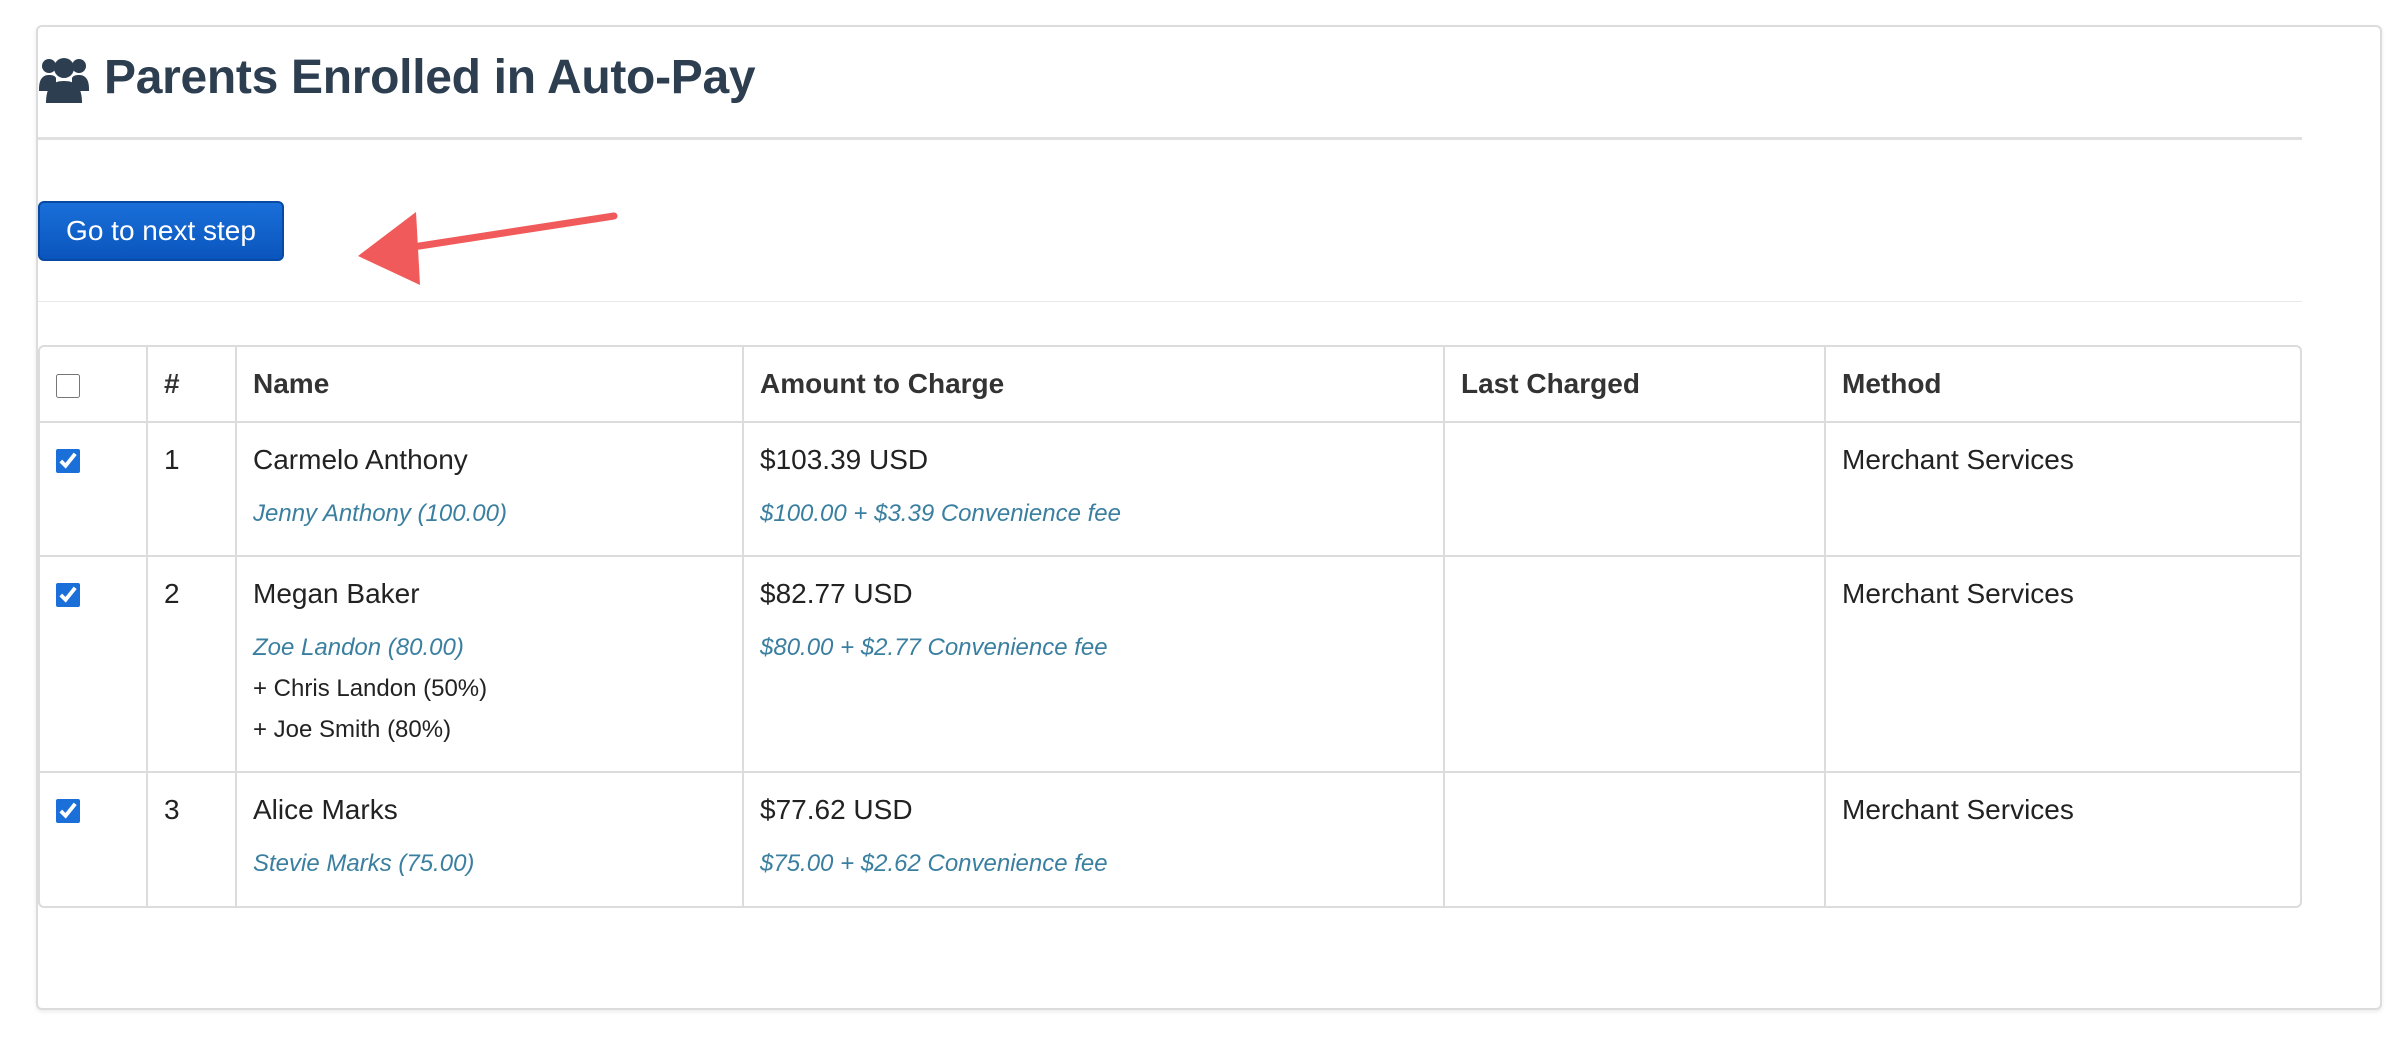 This screenshot has width=2386, height=1046. Describe the element at coordinates (64, 80) in the screenshot. I see `users-icon` at that location.